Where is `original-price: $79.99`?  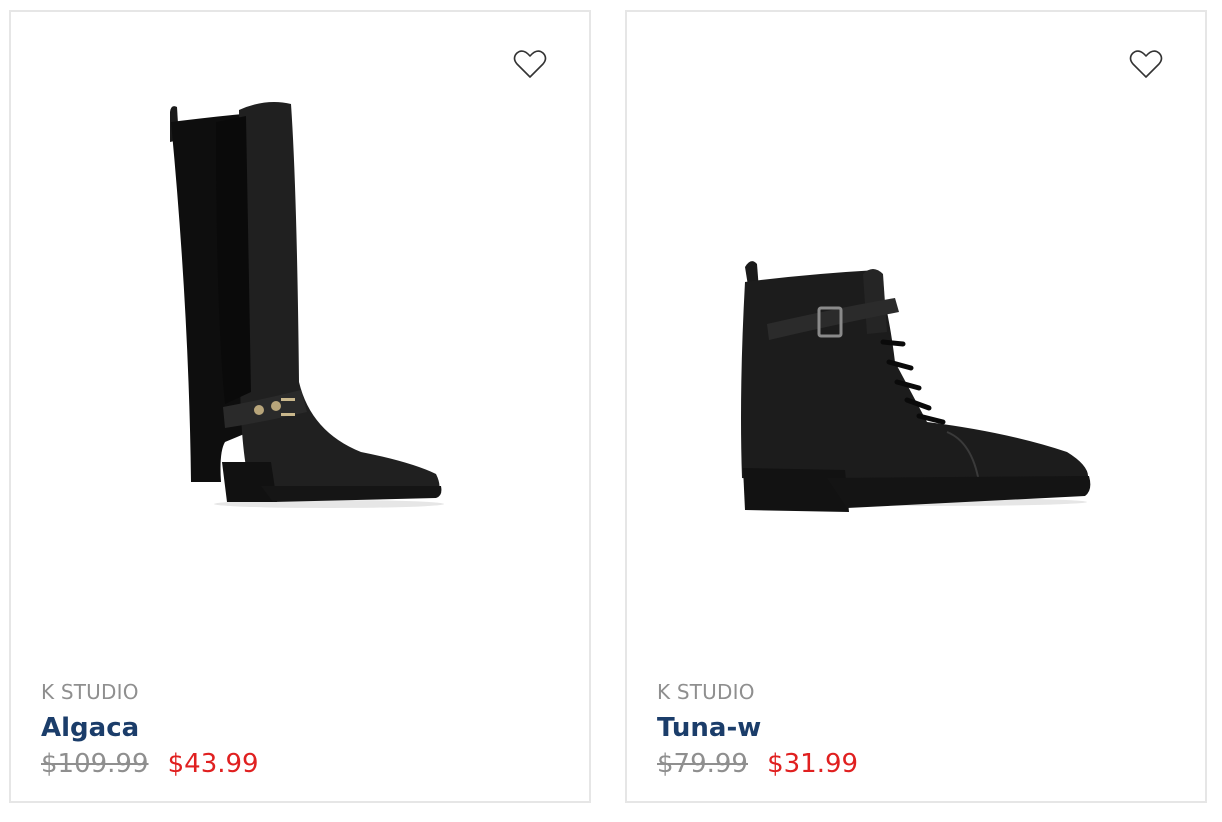 original-price: $79.99 is located at coordinates (702, 764).